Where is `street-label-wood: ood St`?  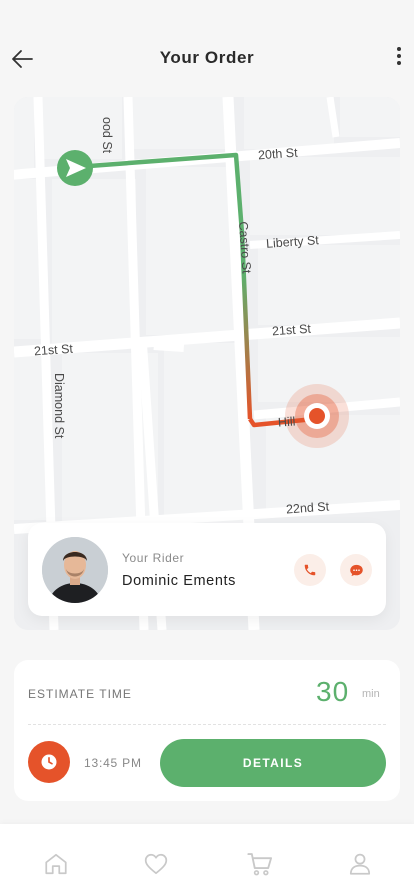 street-label-wood: ood St is located at coordinates (107, 135).